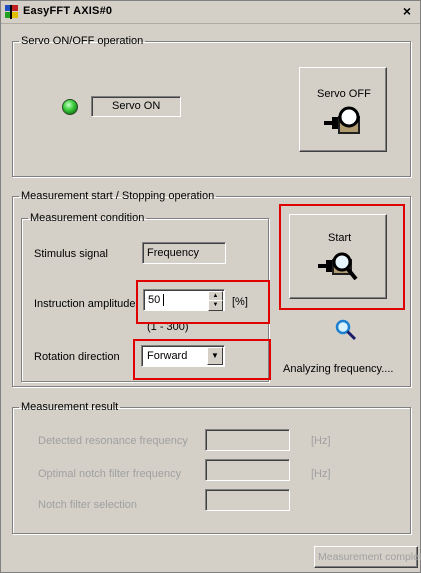 Image resolution: width=421 pixels, height=573 pixels. Describe the element at coordinates (173, 253) in the screenshot. I see `stimulus-signal-value: Frequency` at that location.